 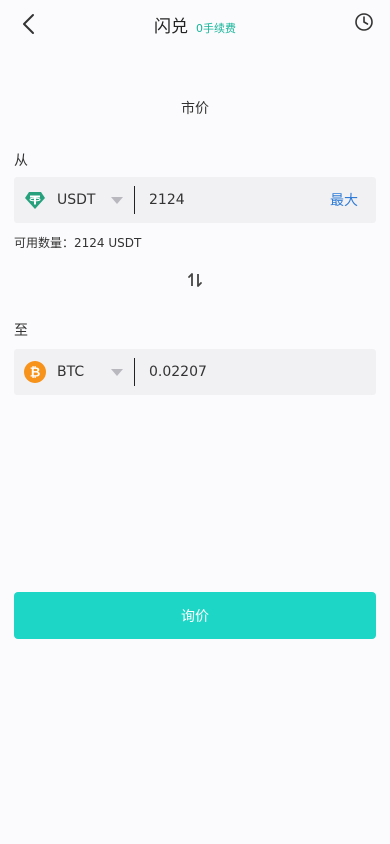 What do you see at coordinates (21, 161) in the screenshot?
I see `from-label: 从` at bounding box center [21, 161].